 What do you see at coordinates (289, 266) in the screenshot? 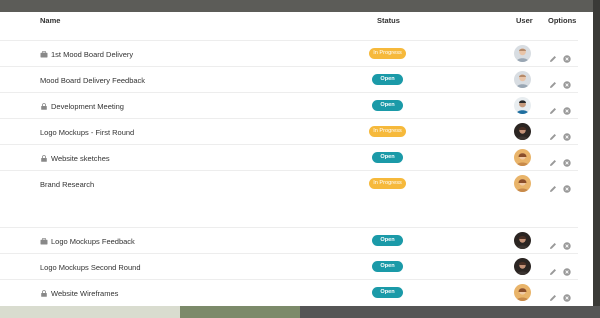
I see `table-row: Logo Mockups Second Round Open` at bounding box center [289, 266].